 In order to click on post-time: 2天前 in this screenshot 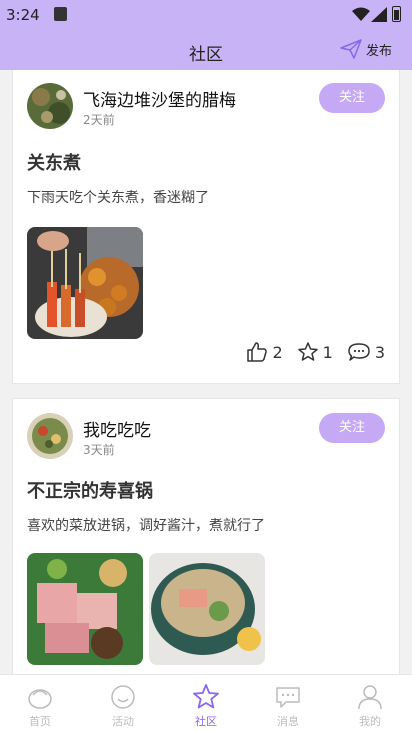, I will do `click(99, 120)`.